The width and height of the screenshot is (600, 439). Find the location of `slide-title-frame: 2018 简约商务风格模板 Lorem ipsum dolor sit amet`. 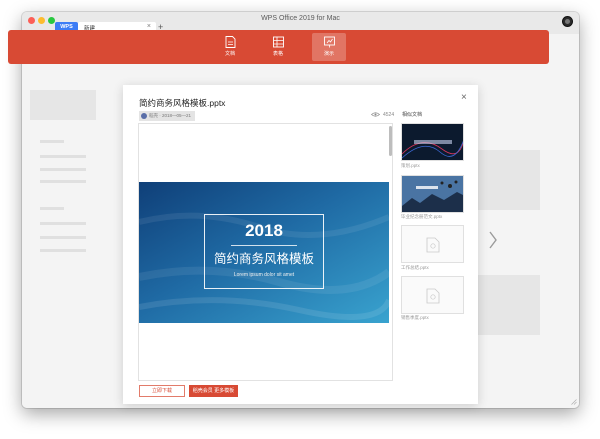

slide-title-frame: 2018 简约商务风格模板 Lorem ipsum dolor sit amet is located at coordinates (264, 251).